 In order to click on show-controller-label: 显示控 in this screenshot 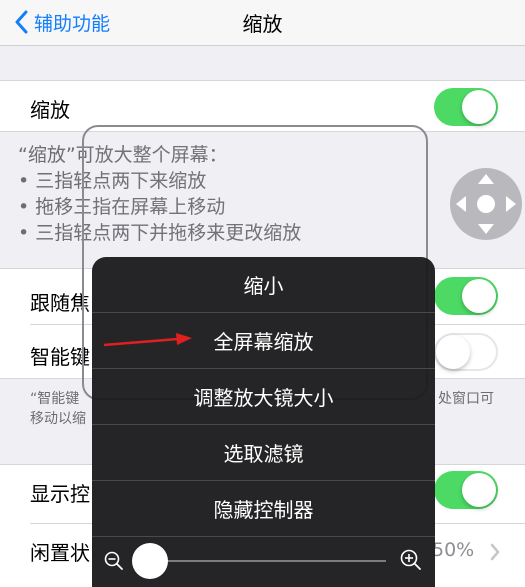, I will do `click(60, 494)`.